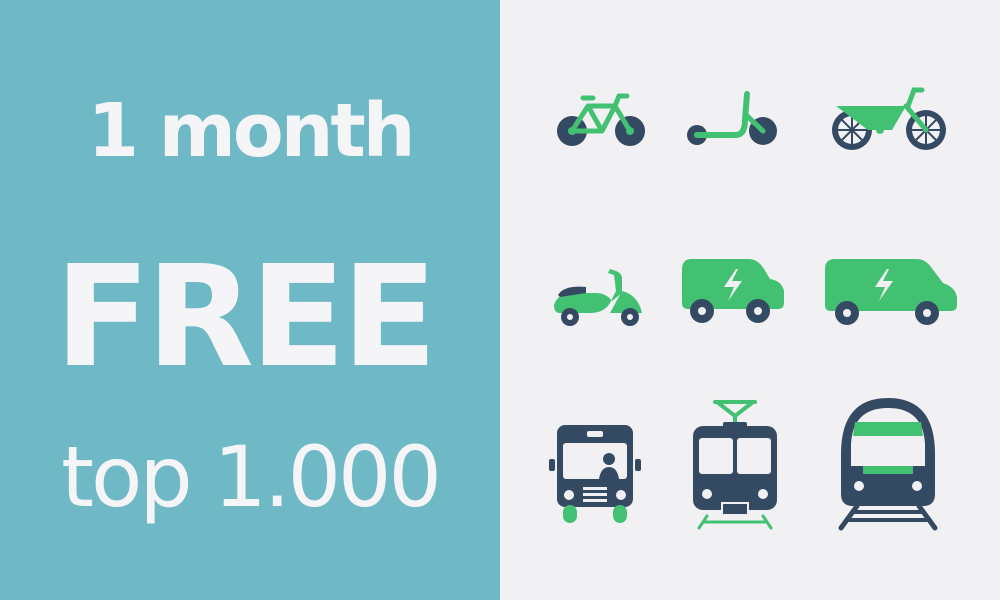  I want to click on tram-icon, so click(735, 465).